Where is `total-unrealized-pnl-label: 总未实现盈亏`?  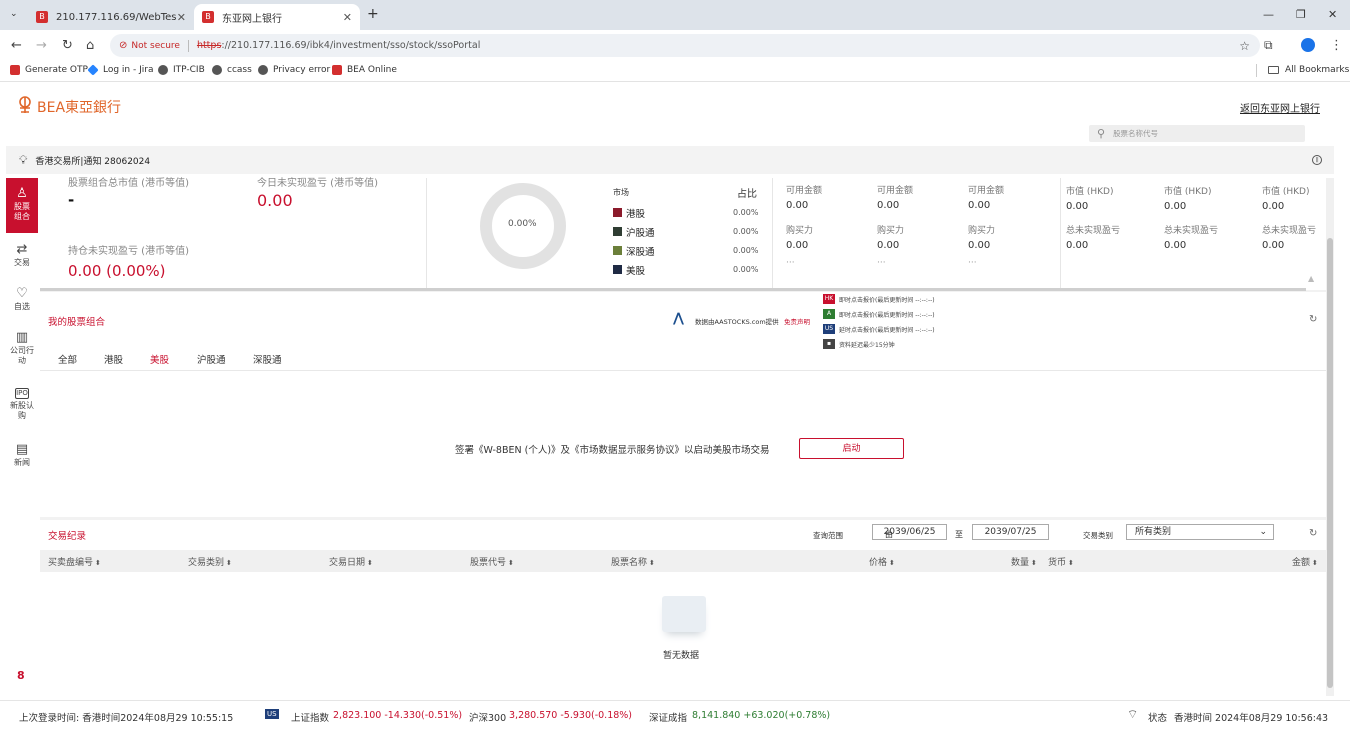
total-unrealized-pnl-label: 总未实现盈亏 is located at coordinates (1093, 231).